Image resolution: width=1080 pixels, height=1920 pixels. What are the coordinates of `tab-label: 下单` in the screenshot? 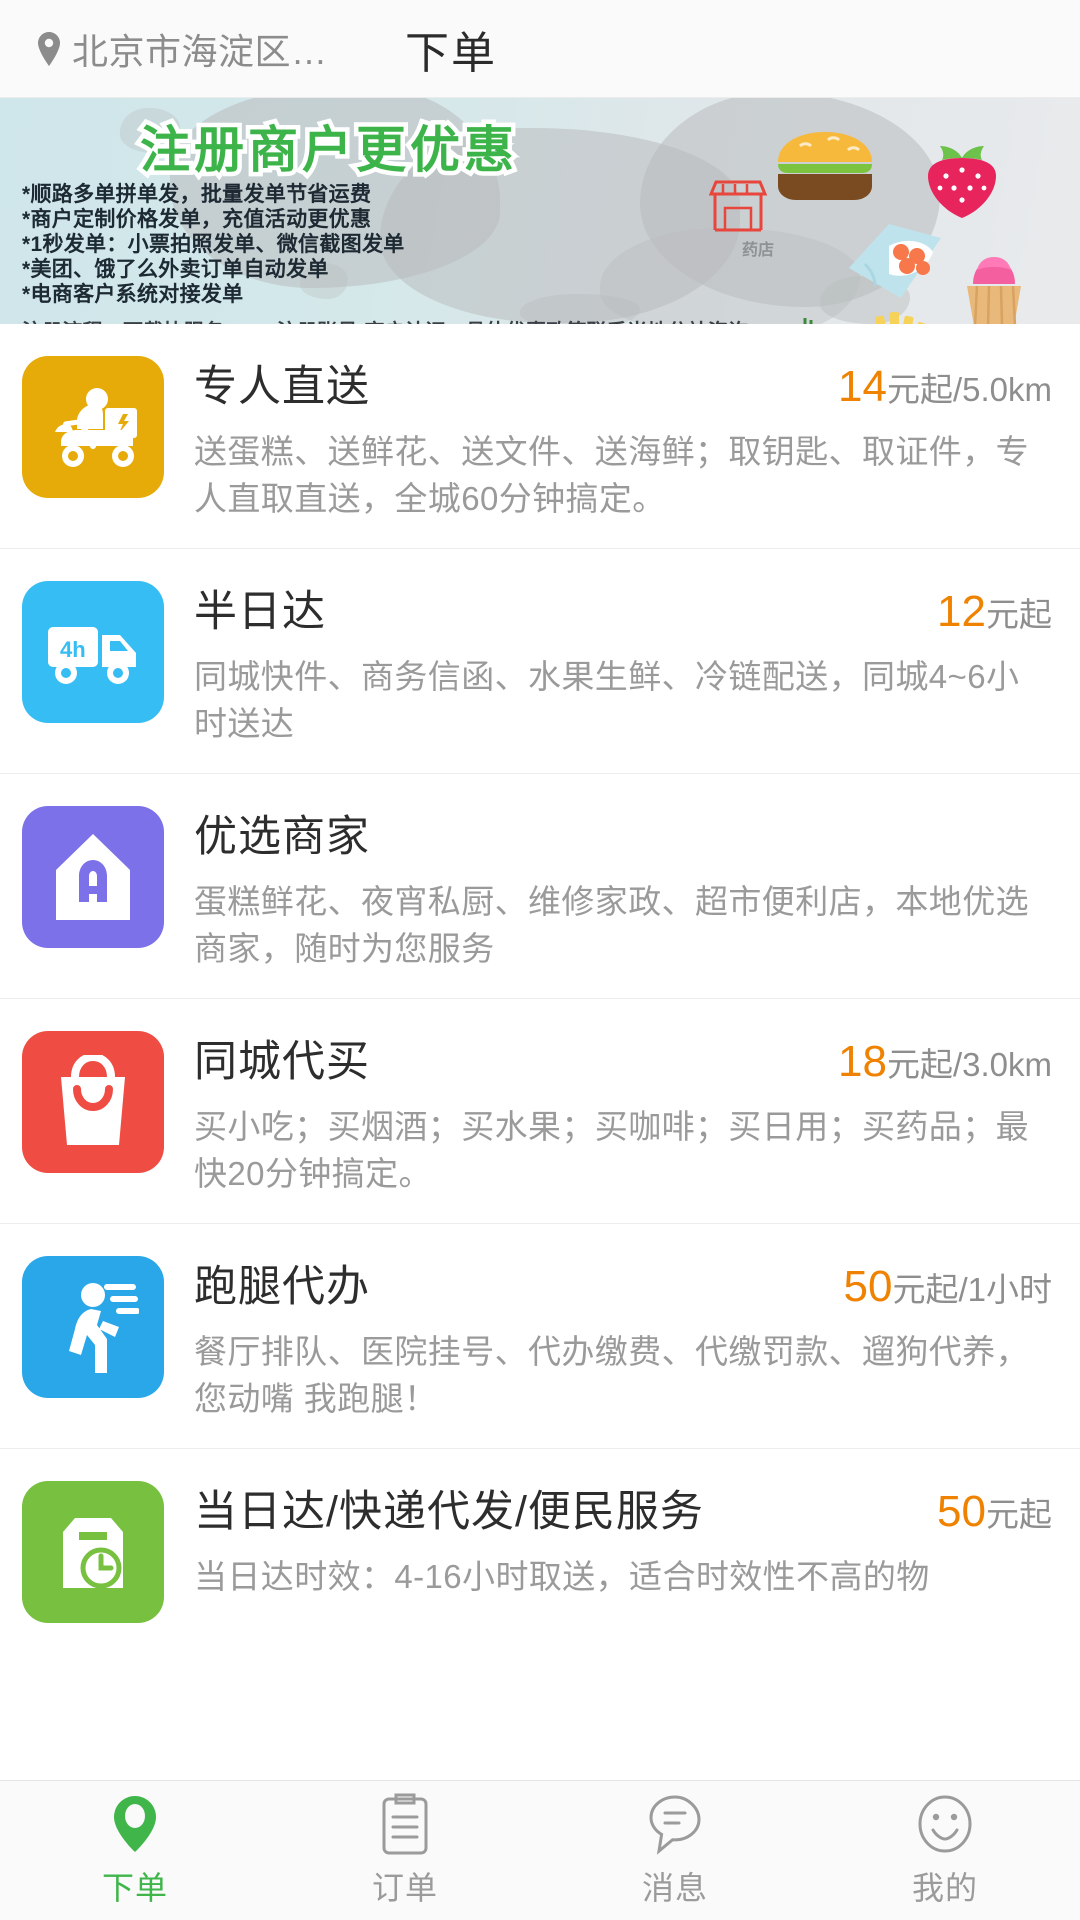 It's located at (134, 1887).